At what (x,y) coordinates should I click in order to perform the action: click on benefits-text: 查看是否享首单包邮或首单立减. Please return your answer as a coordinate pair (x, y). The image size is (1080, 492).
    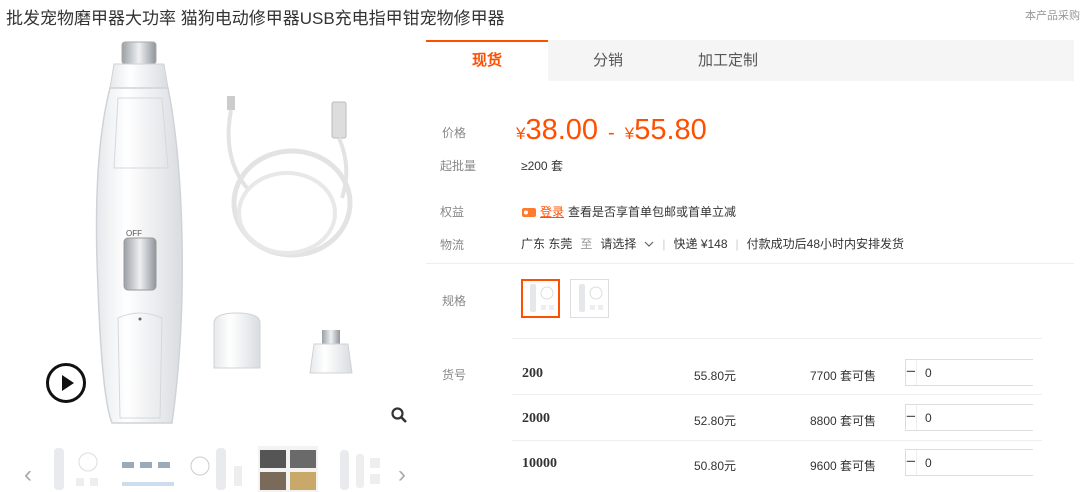
    Looking at the image, I should click on (652, 212).